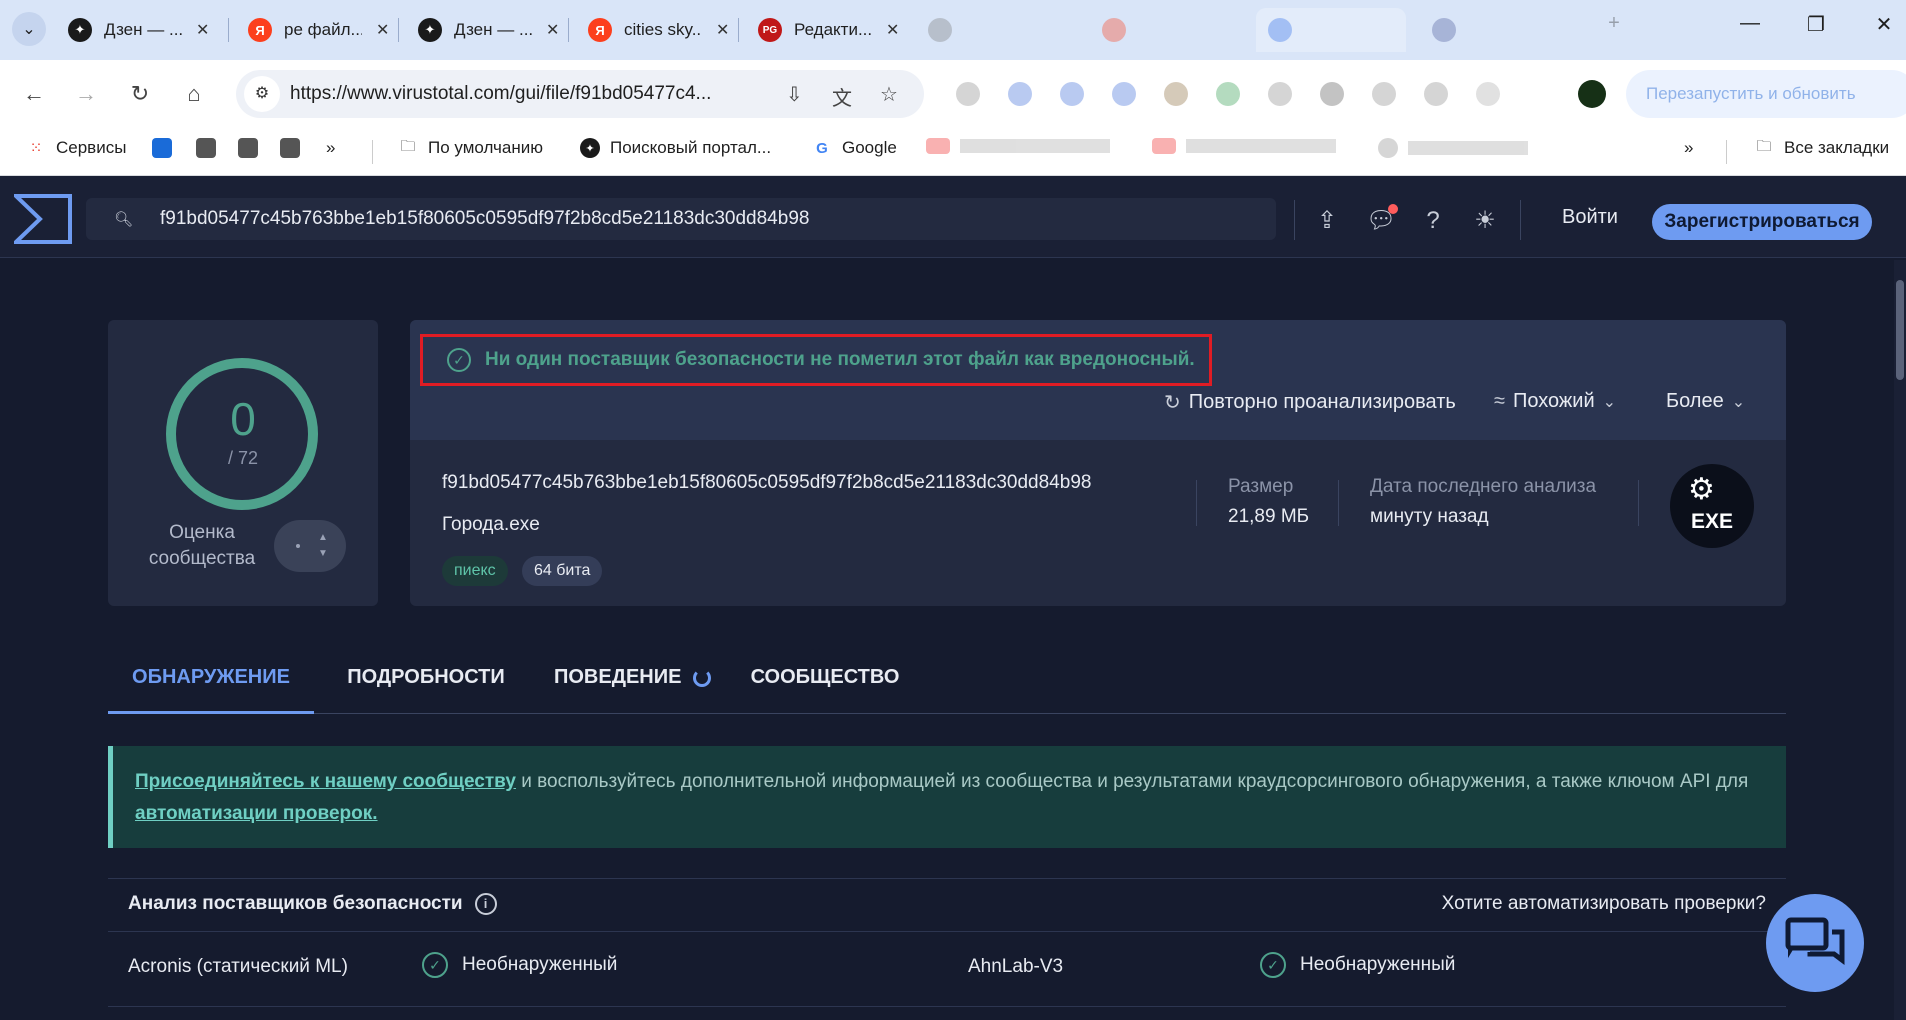 Image resolution: width=1906 pixels, height=1020 pixels. What do you see at coordinates (475, 571) in the screenshot?
I see `tag-pe: пиекс` at bounding box center [475, 571].